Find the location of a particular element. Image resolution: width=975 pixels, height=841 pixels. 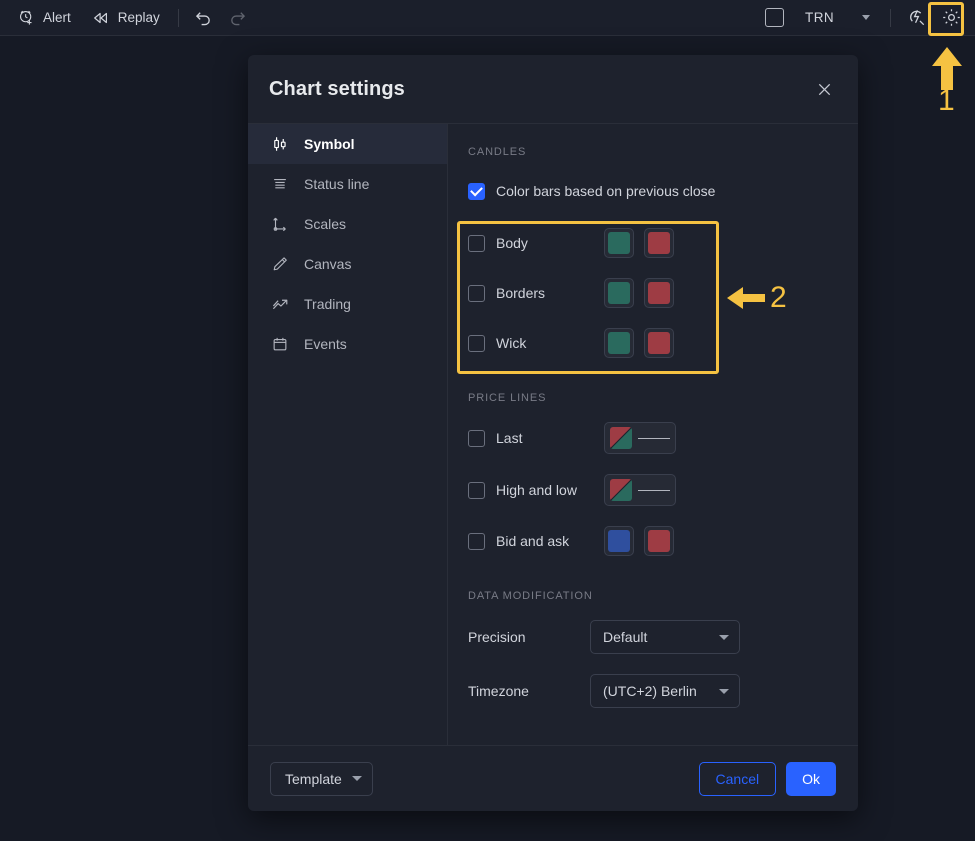

dialog-footer: Template Cancel Ok is located at coordinates (553, 778).